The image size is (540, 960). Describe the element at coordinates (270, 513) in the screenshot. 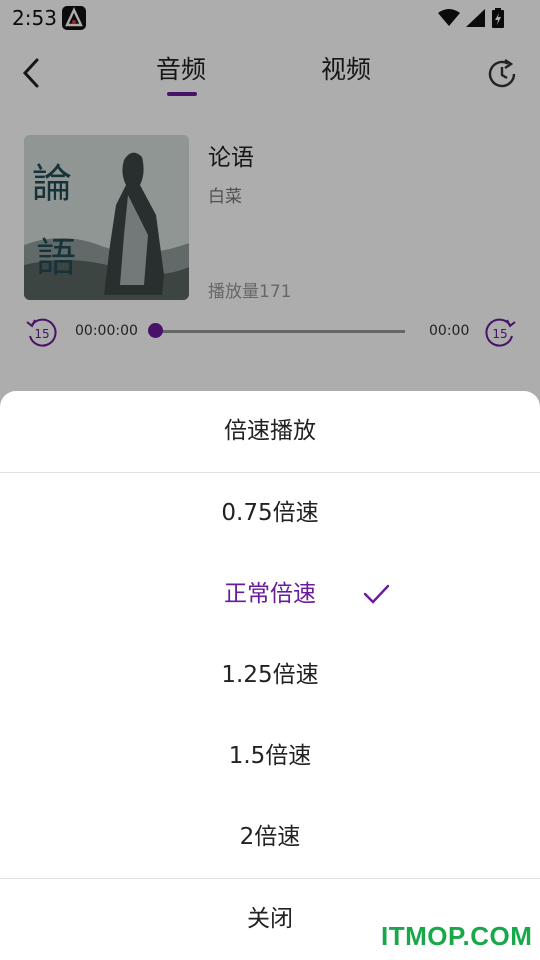

I see `speed-option-0-75: 0.75倍速` at that location.